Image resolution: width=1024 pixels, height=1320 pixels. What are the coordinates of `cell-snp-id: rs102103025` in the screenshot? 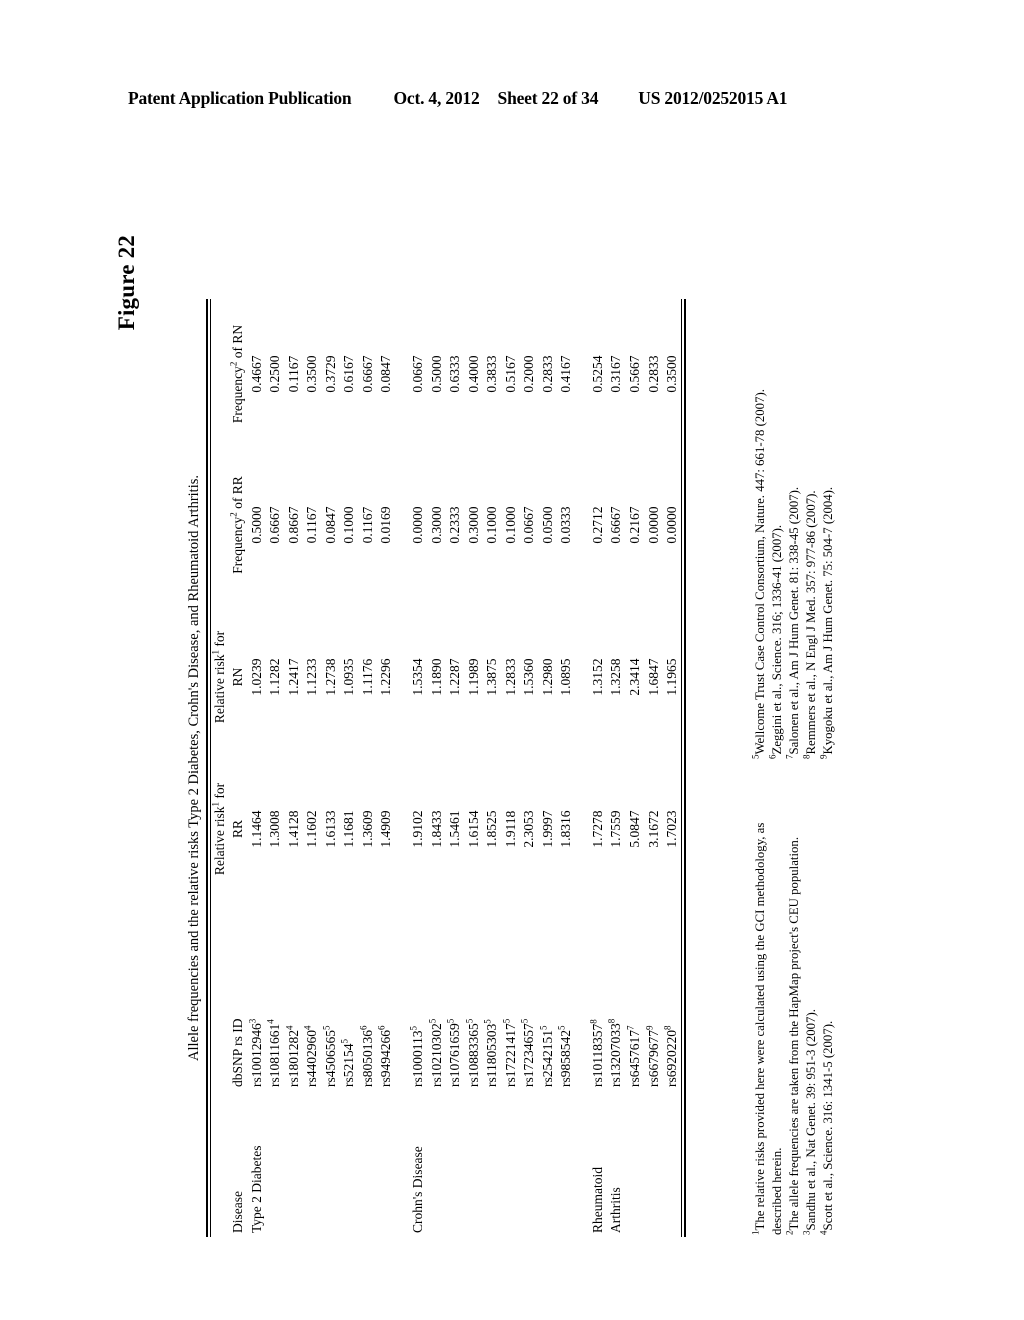 It's located at (435, 1052).